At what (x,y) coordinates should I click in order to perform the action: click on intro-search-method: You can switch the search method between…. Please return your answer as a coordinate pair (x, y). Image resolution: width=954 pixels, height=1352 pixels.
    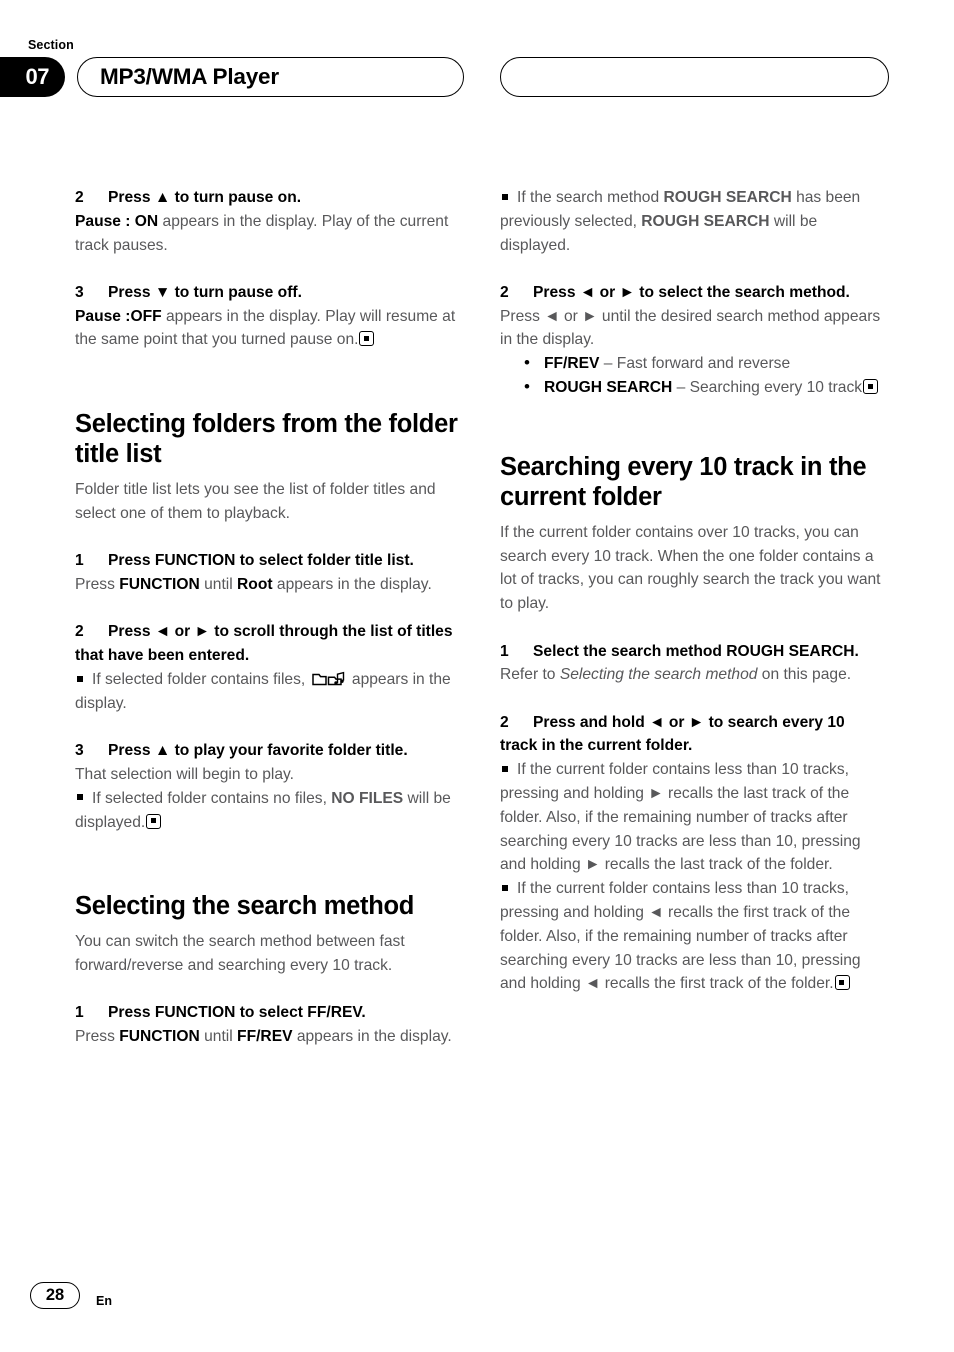
    Looking at the image, I should click on (240, 954).